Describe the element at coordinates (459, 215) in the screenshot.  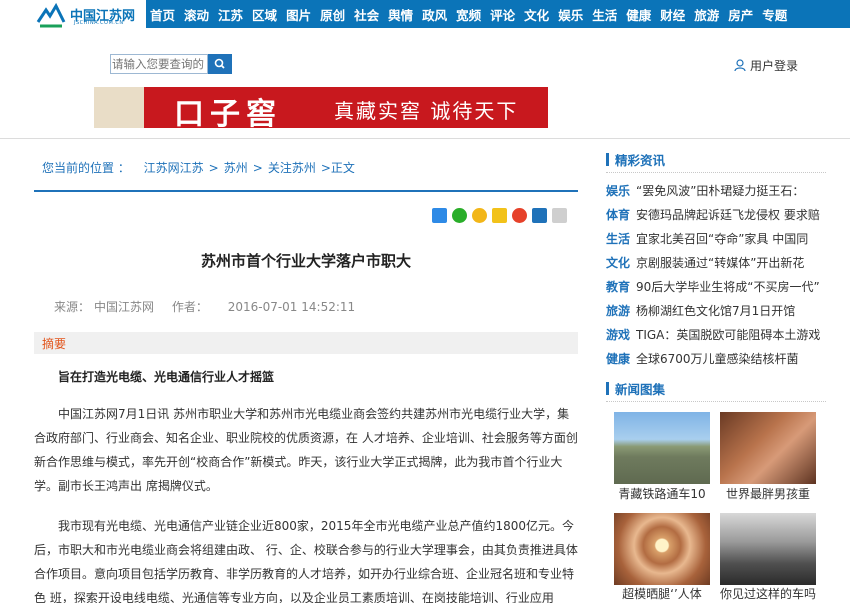
I see `wechat-icon` at that location.